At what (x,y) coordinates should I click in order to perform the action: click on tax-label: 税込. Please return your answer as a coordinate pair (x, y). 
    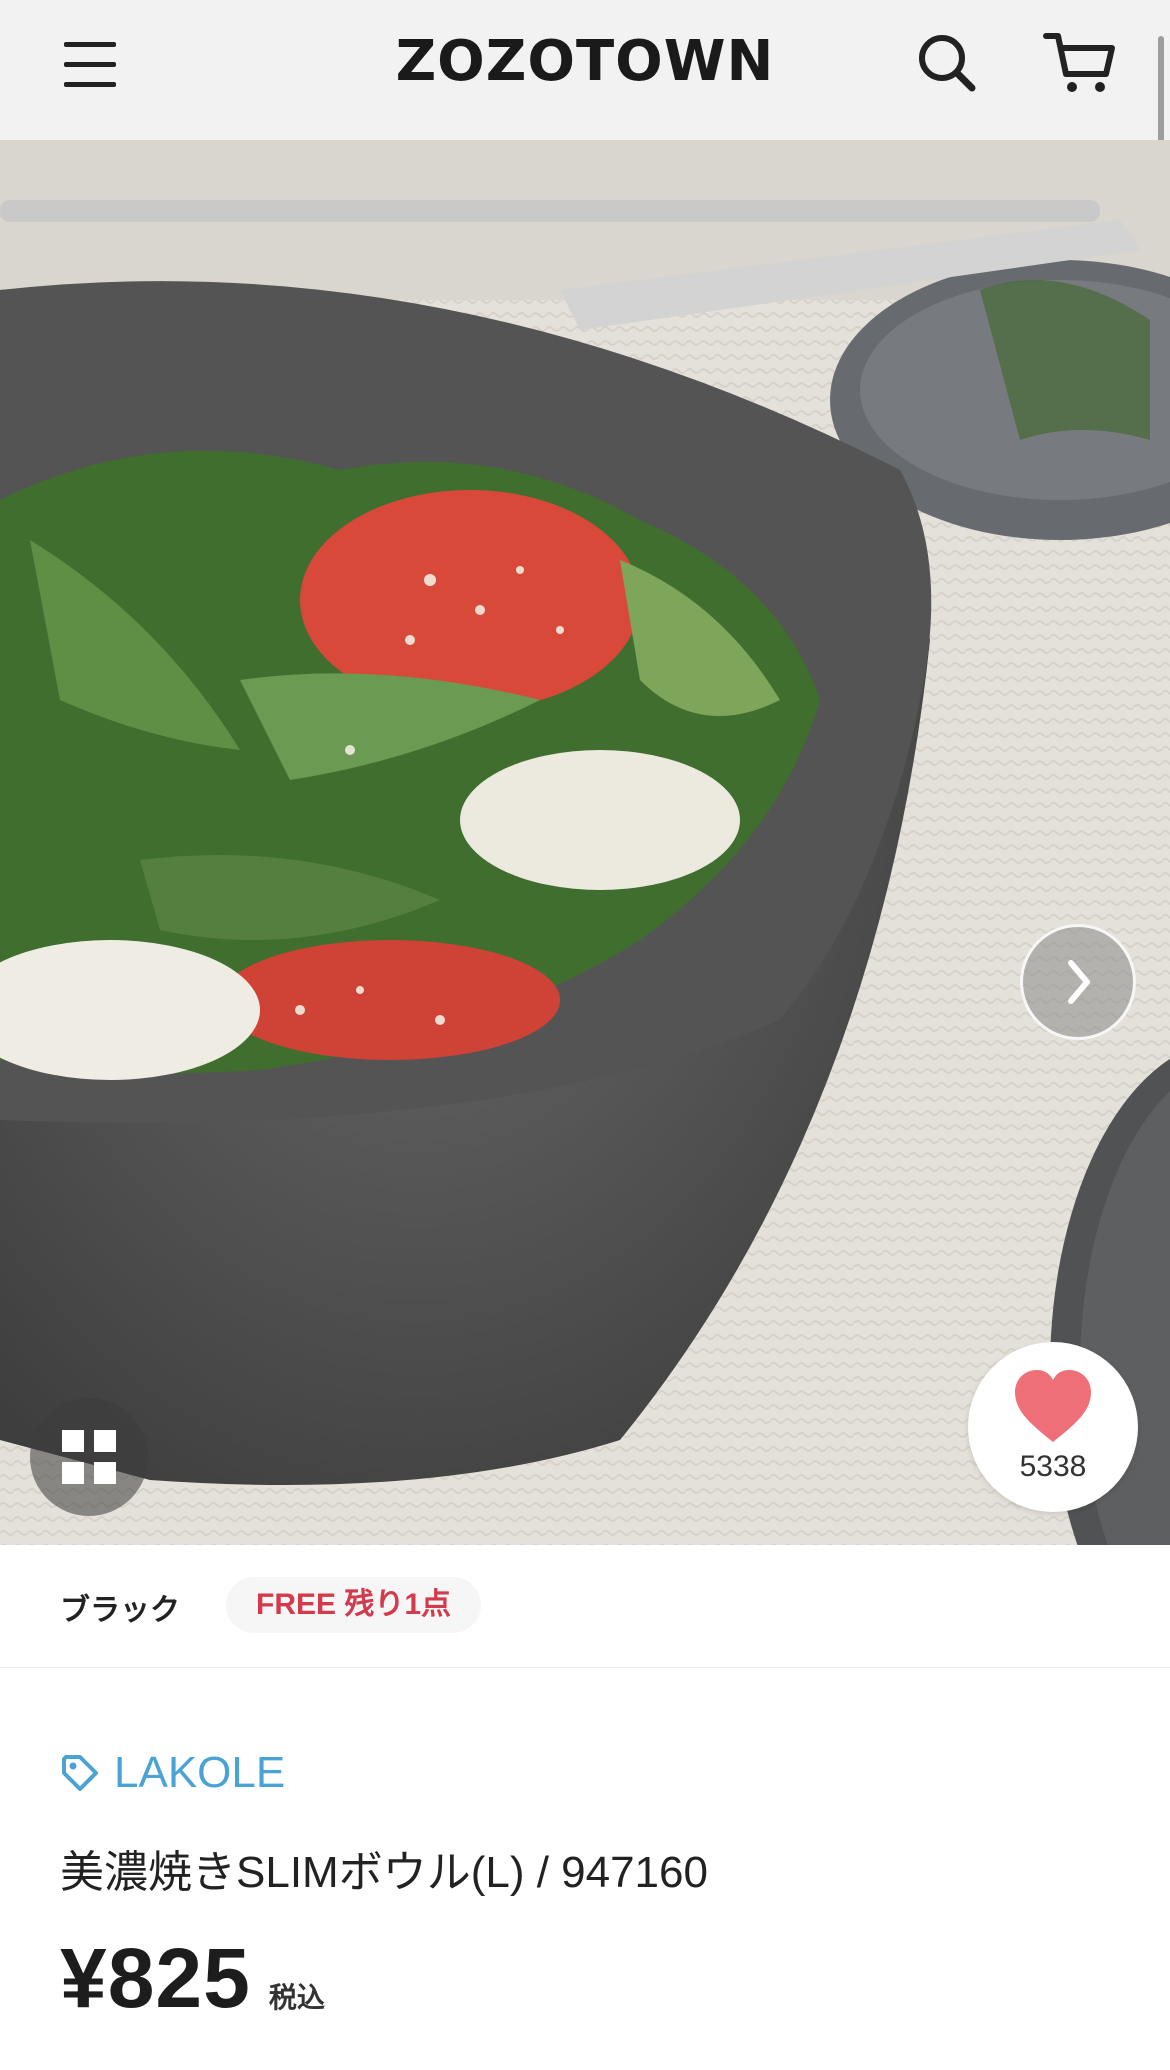
    Looking at the image, I should click on (296, 1997).